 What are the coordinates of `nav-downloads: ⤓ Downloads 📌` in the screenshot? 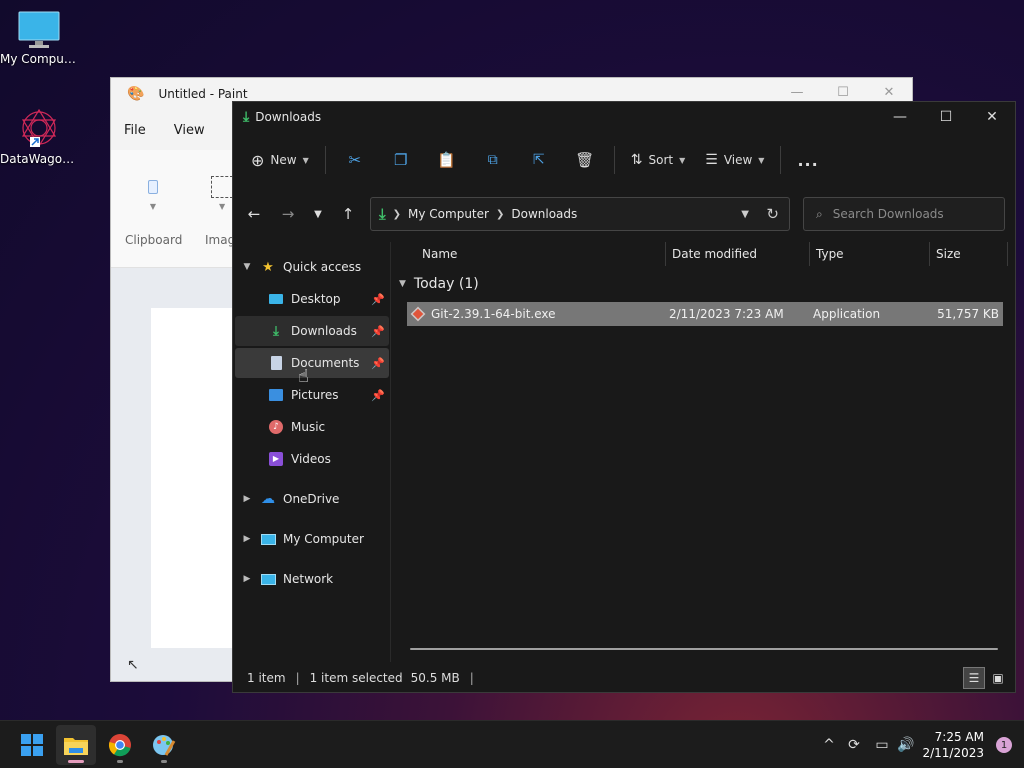 It's located at (312, 331).